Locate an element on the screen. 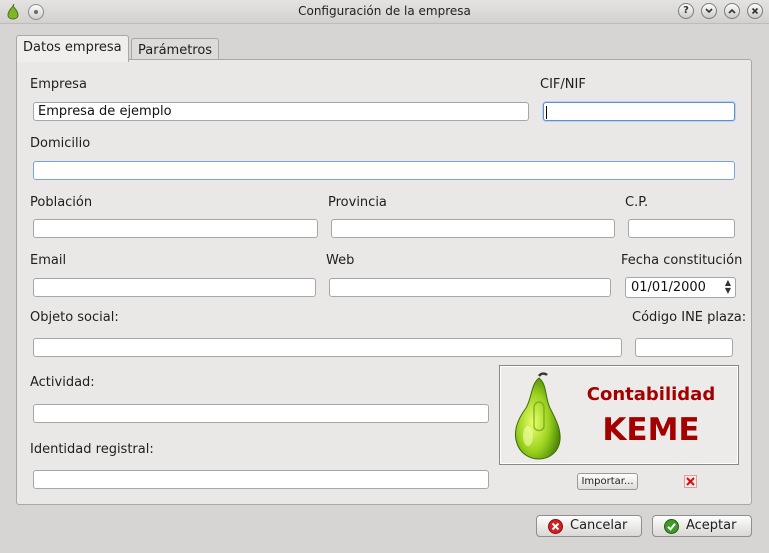 This screenshot has height=553, width=769. accept-icon is located at coordinates (671, 526).